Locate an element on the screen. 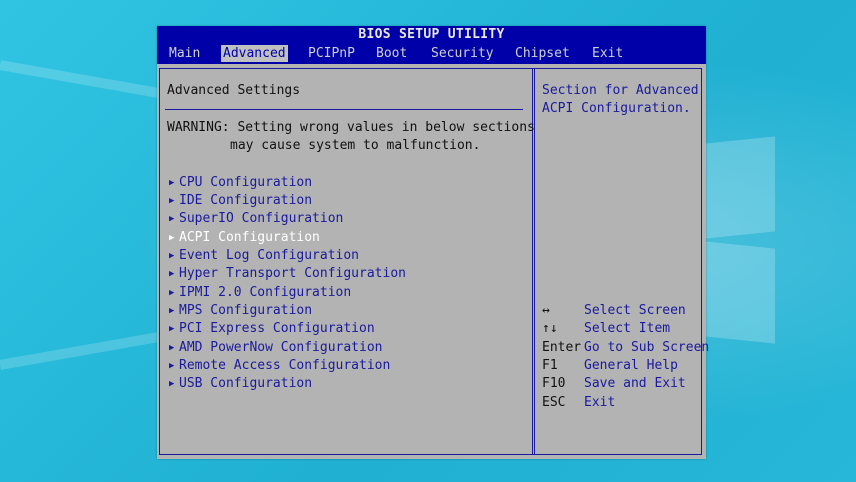 This screenshot has width=856, height=482. up-down-arrow-icon: ↑↓ is located at coordinates (550, 328).